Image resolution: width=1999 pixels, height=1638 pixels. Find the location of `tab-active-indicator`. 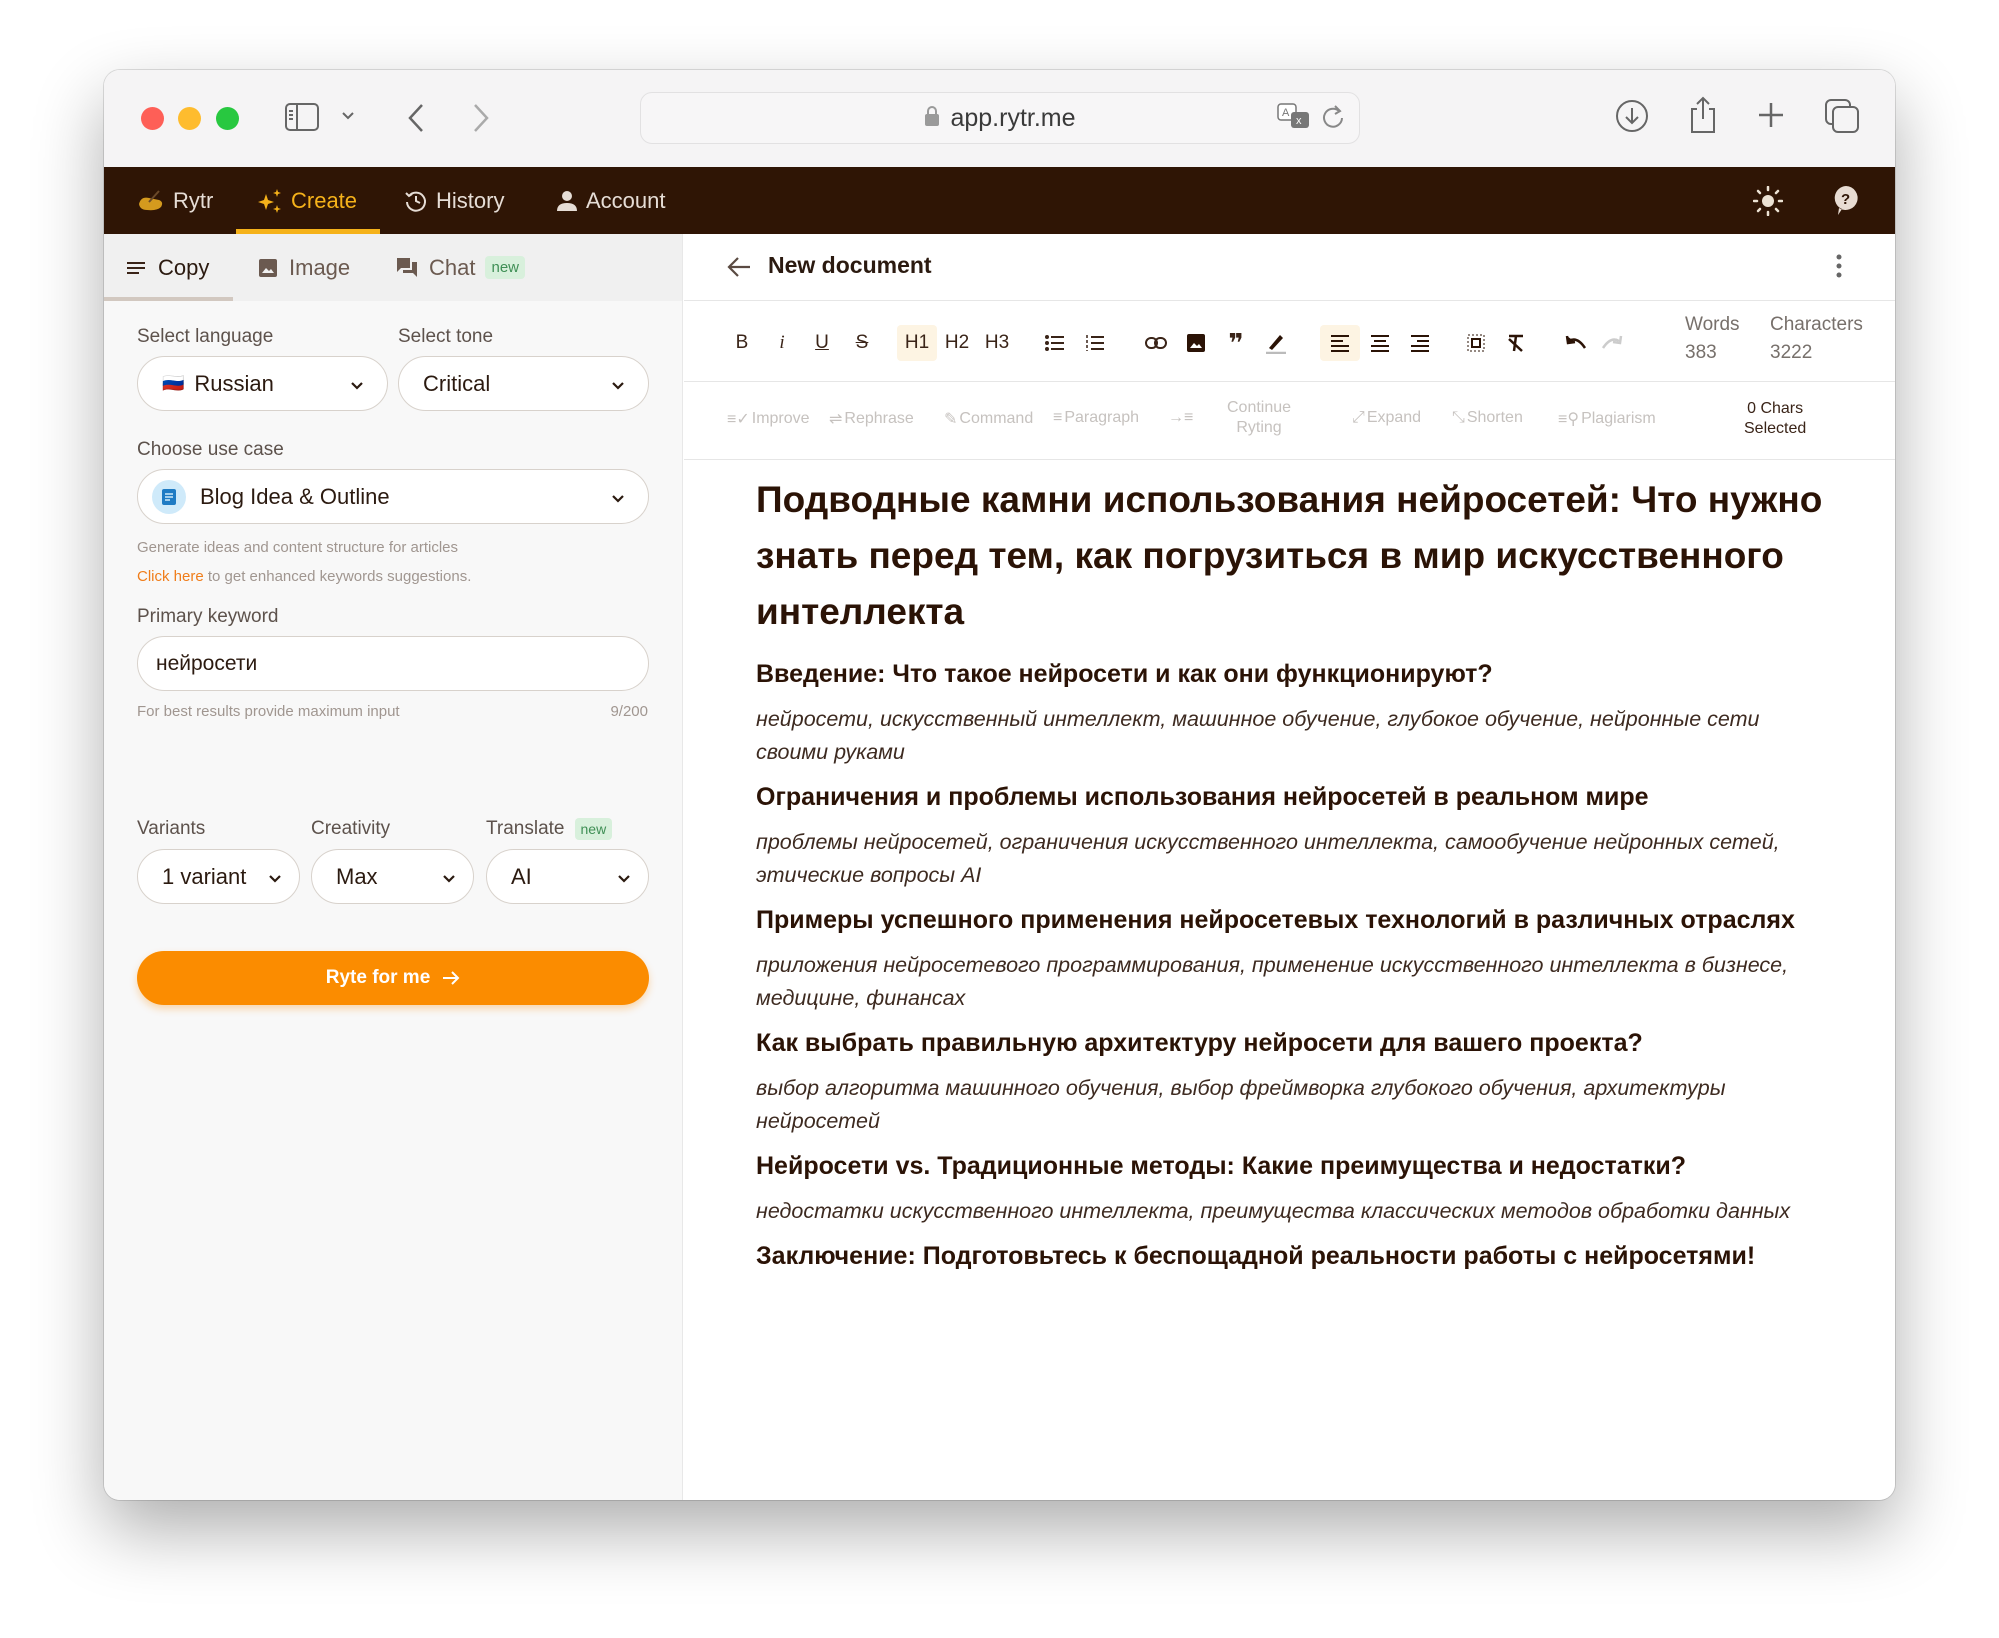

tab-active-indicator is located at coordinates (168, 299).